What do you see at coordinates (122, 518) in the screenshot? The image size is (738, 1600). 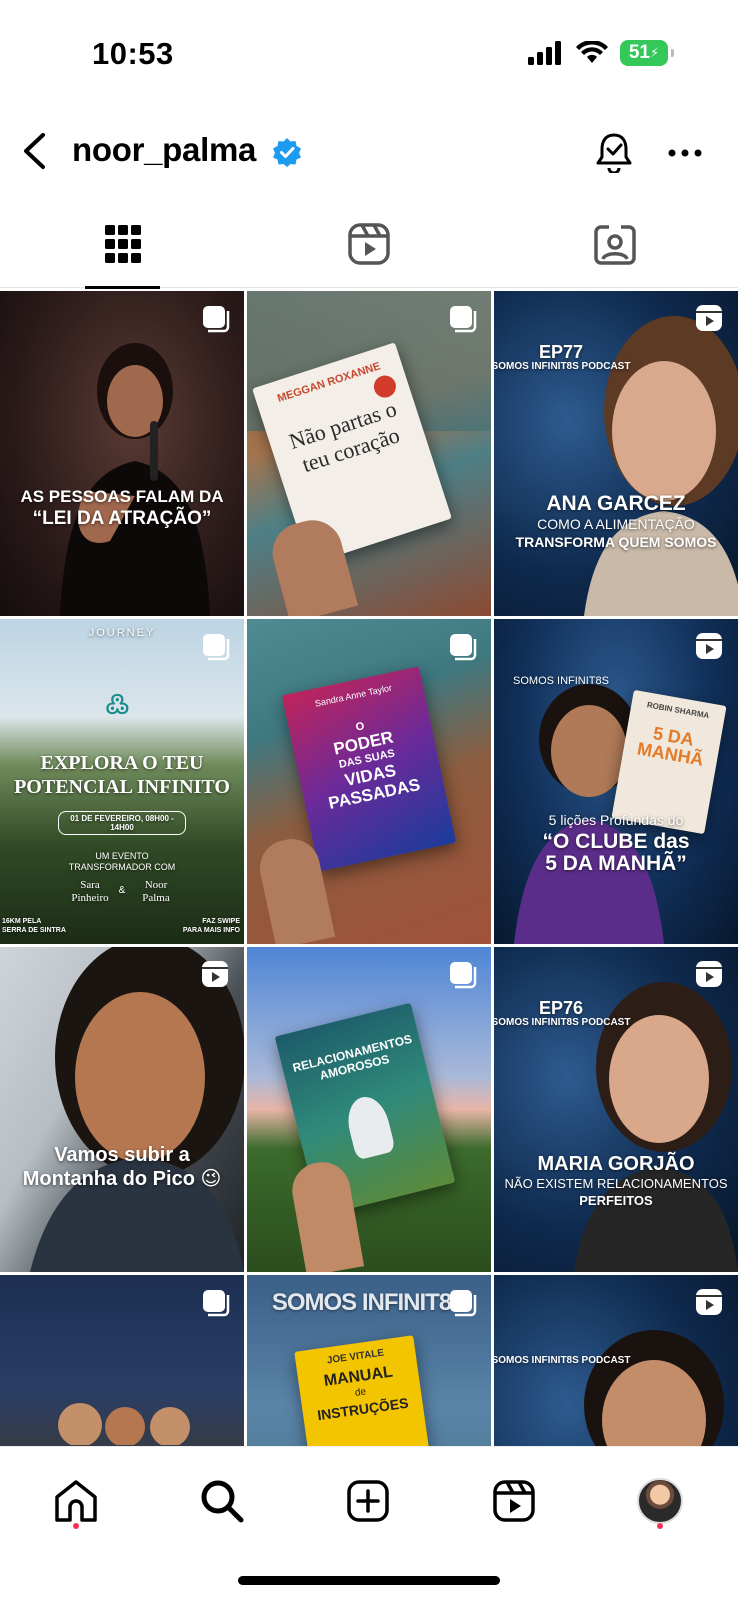 I see `caption-line: “LEI DA ATRAÇÃO”` at bounding box center [122, 518].